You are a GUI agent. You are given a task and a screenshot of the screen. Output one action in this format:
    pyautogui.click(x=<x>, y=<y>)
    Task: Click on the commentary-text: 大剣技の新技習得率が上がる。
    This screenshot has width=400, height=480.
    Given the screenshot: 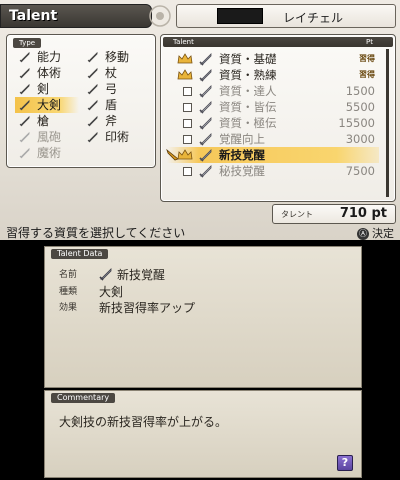 What is the action you would take?
    pyautogui.click(x=143, y=422)
    